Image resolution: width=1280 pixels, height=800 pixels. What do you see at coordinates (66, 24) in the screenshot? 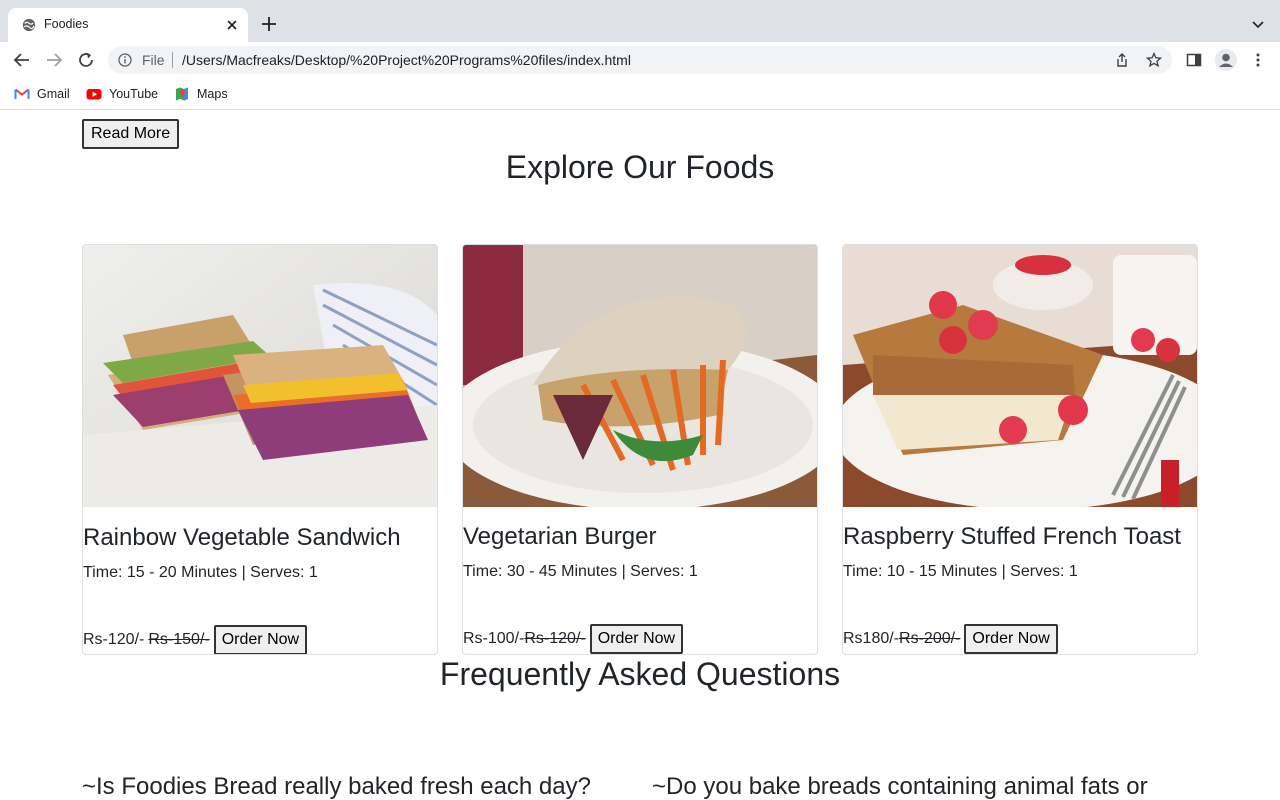
I see `tab-title: Foodies` at bounding box center [66, 24].